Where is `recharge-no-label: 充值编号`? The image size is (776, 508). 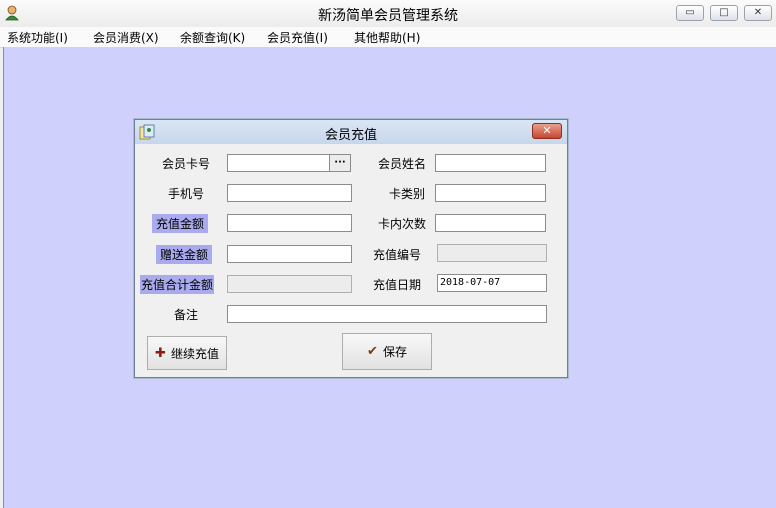
recharge-no-label: 充值编号 is located at coordinates (397, 255).